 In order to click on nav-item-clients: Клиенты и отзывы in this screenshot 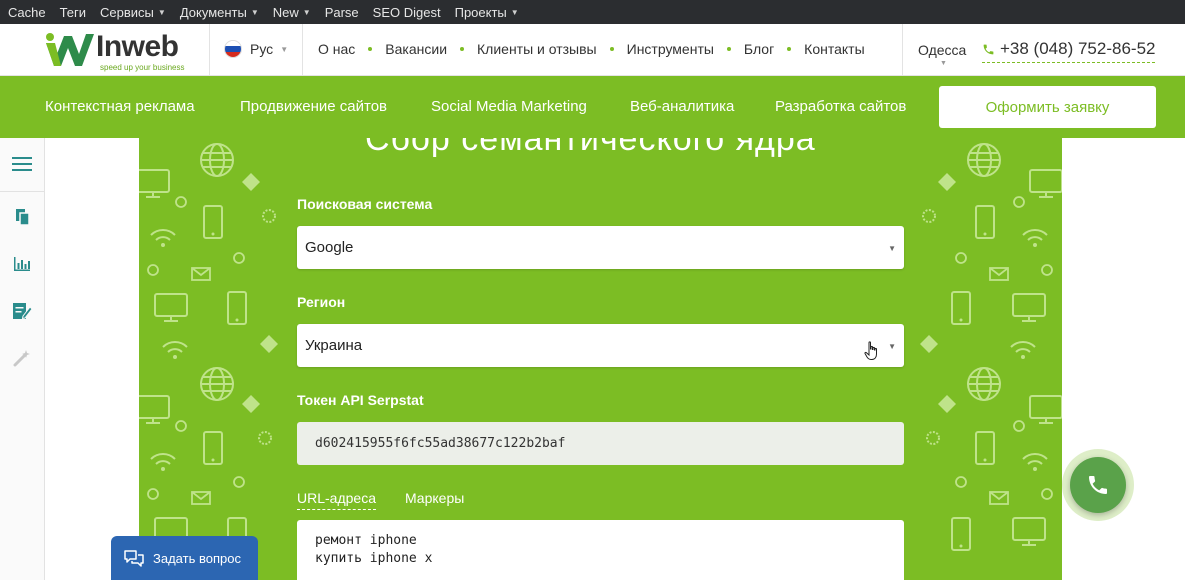, I will do `click(537, 49)`.